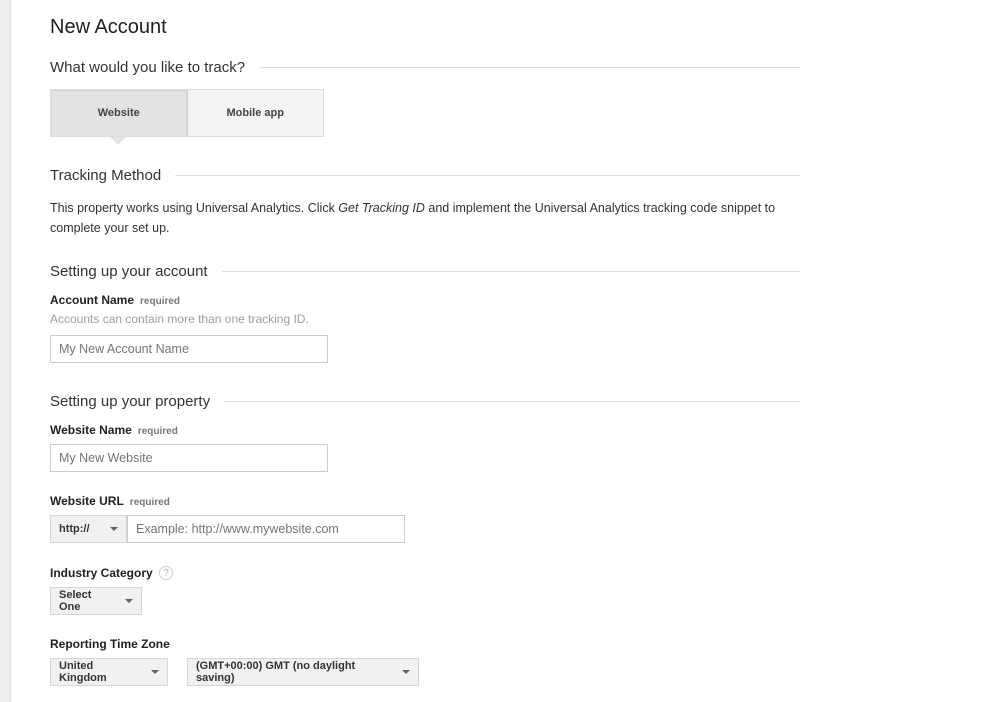 The image size is (999, 702). What do you see at coordinates (129, 271) in the screenshot?
I see `account-heading: Setting up your account` at bounding box center [129, 271].